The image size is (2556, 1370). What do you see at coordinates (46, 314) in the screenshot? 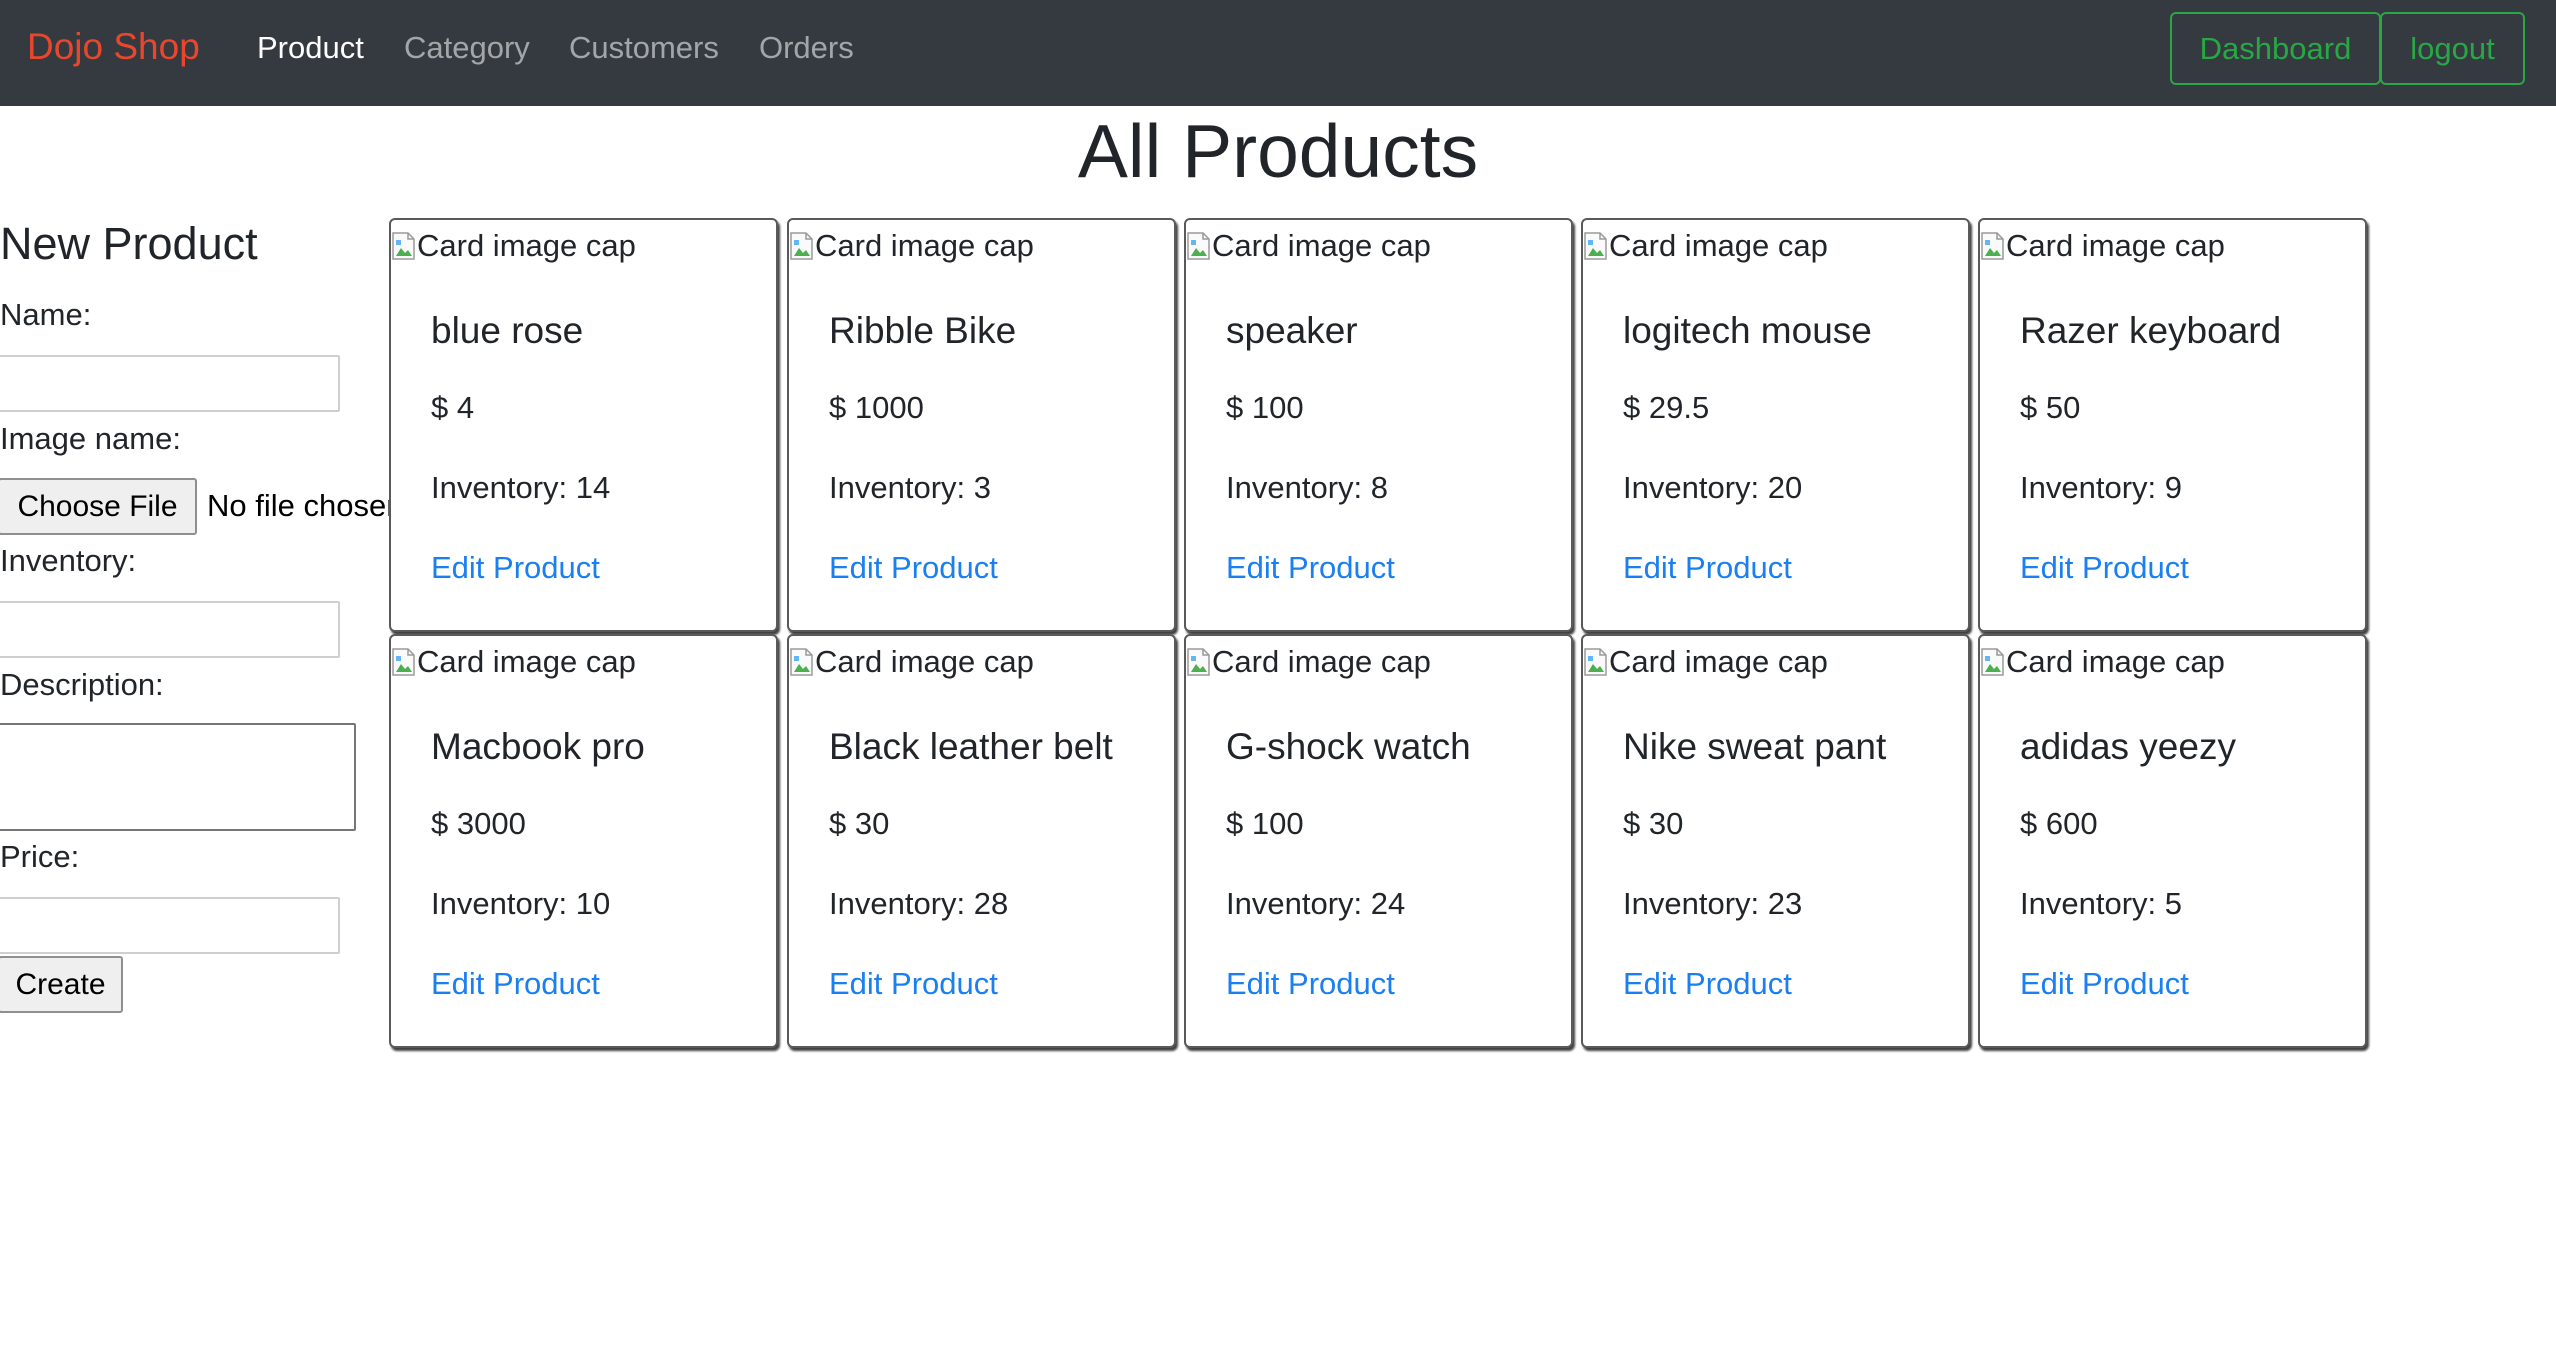
I see `name-label: Name:` at bounding box center [46, 314].